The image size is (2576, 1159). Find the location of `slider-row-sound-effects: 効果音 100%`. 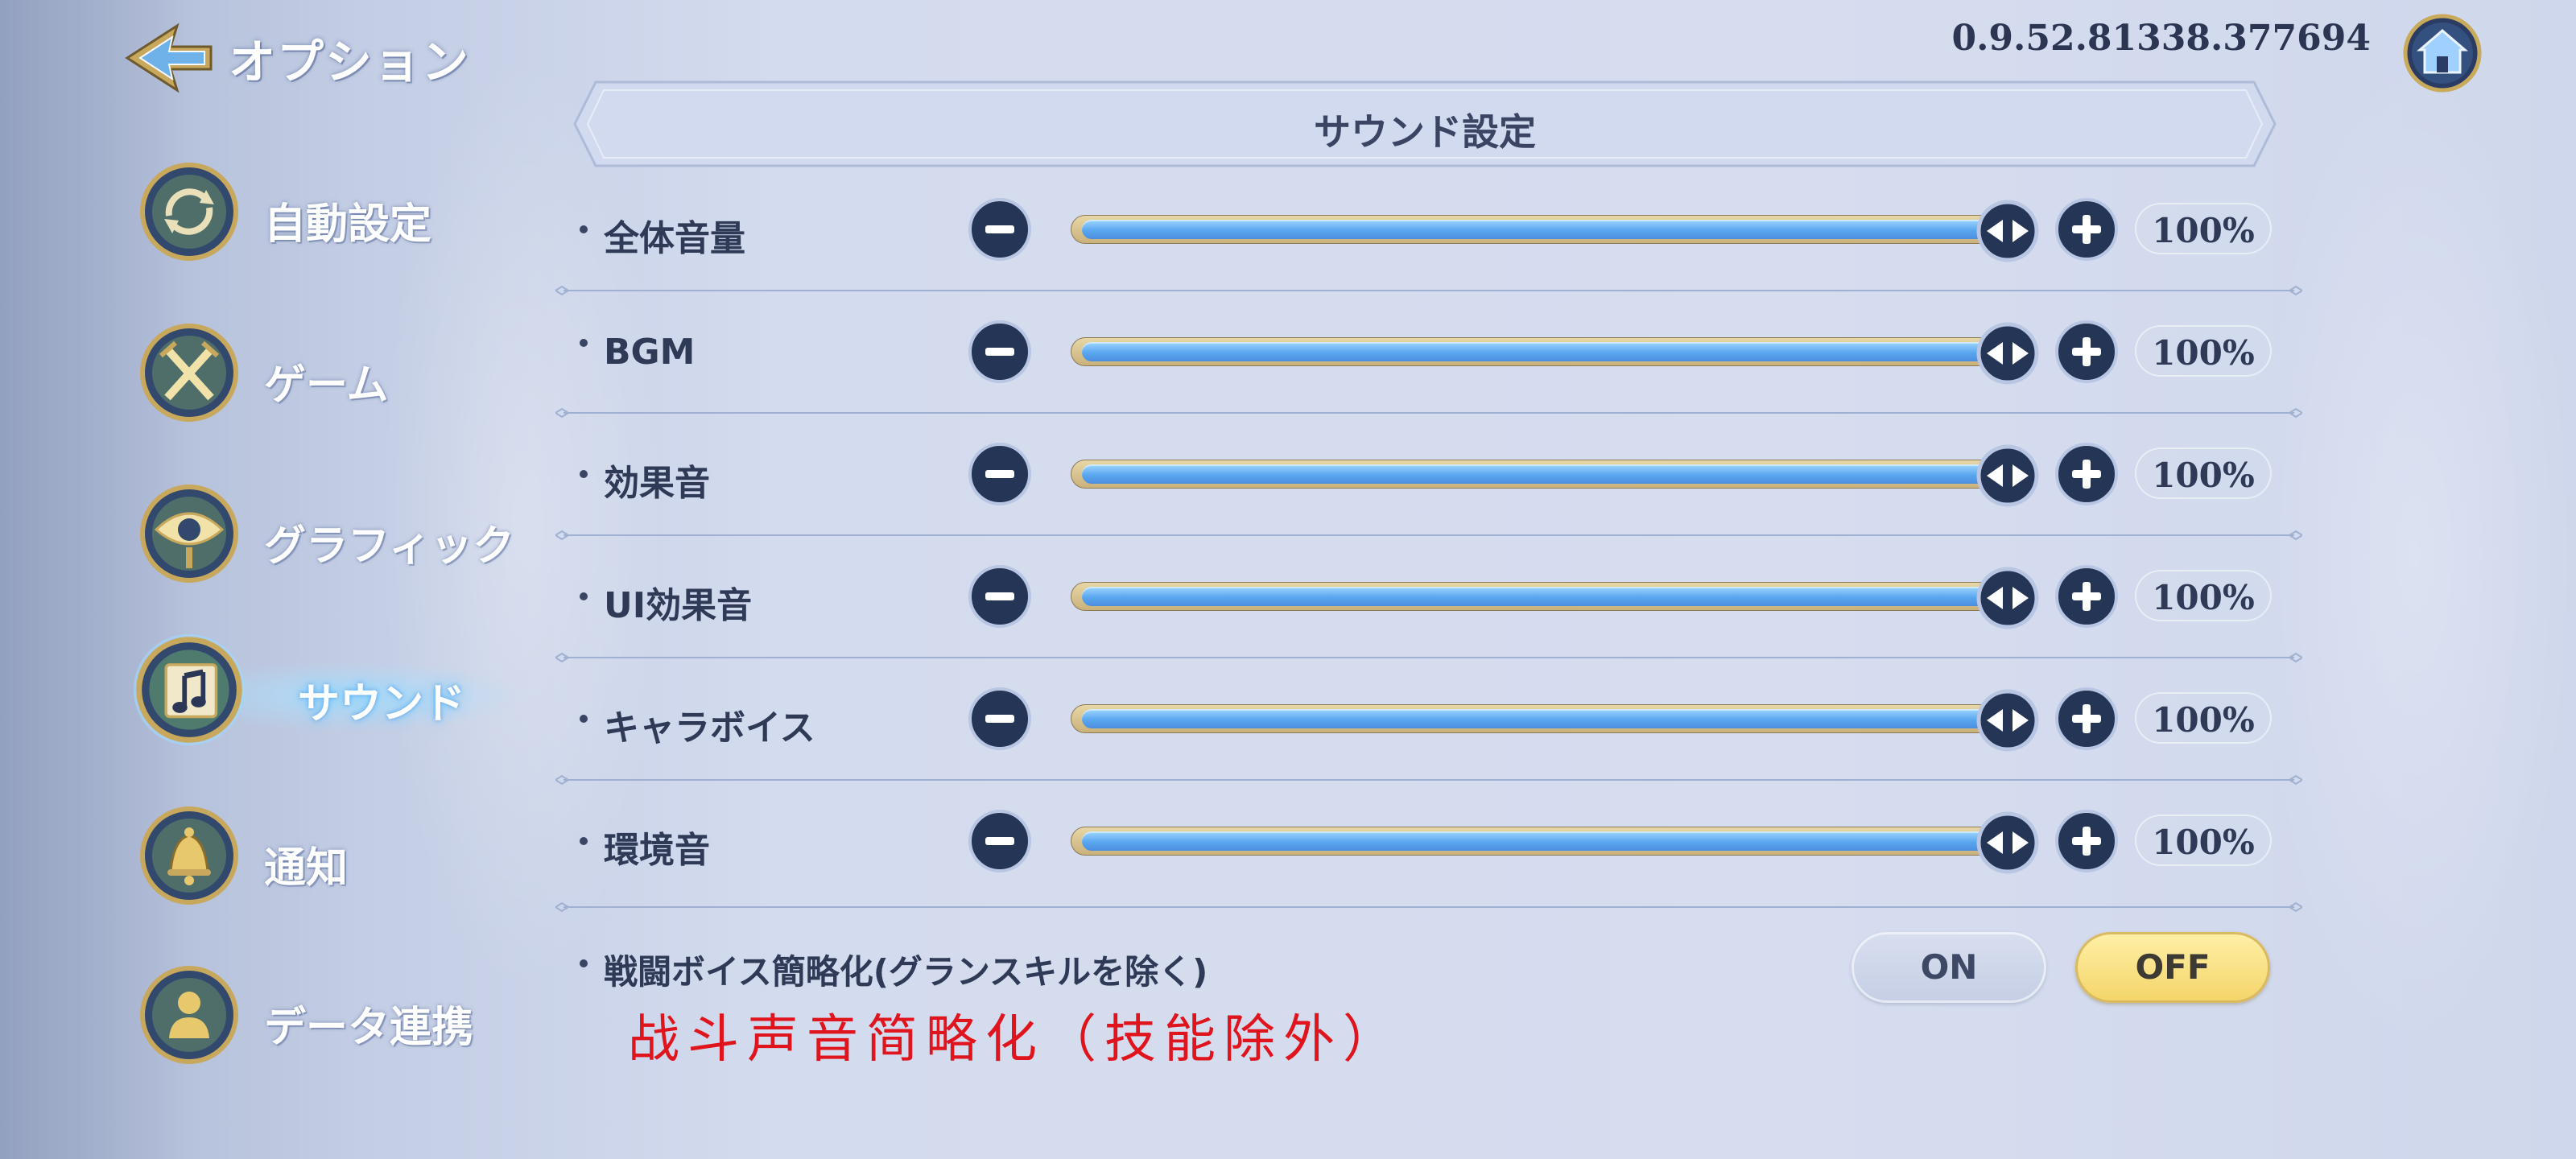

slider-row-sound-effects: 効果音 100% is located at coordinates (1428, 474).